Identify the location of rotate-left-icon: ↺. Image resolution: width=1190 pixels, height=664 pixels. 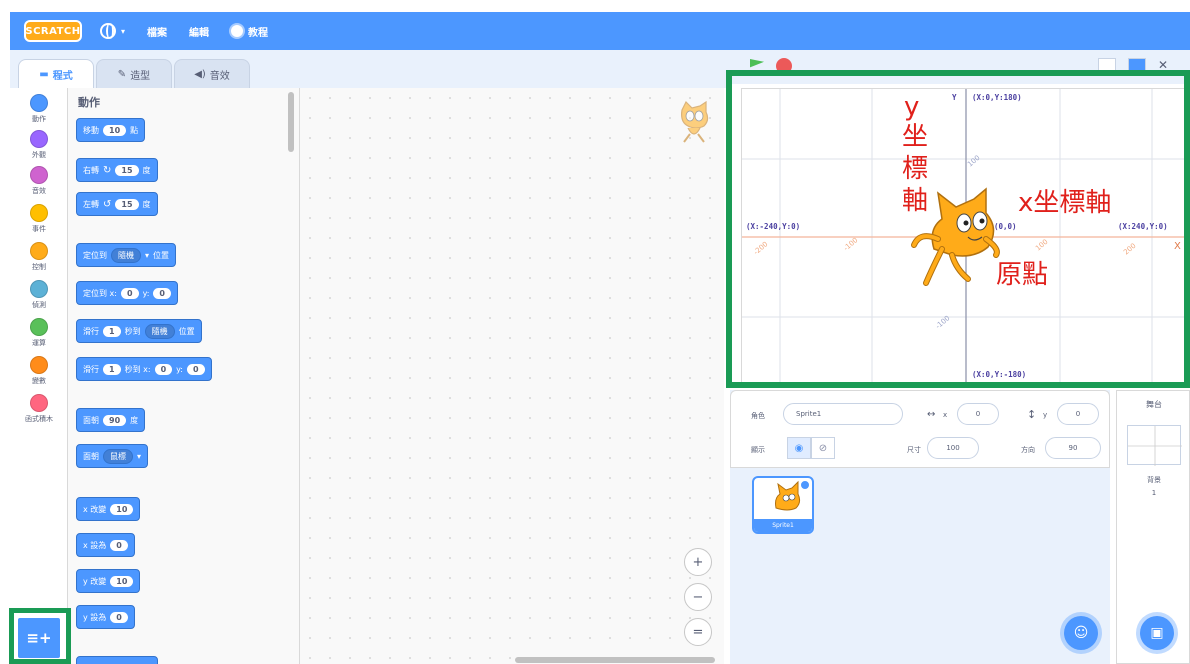
(107, 204).